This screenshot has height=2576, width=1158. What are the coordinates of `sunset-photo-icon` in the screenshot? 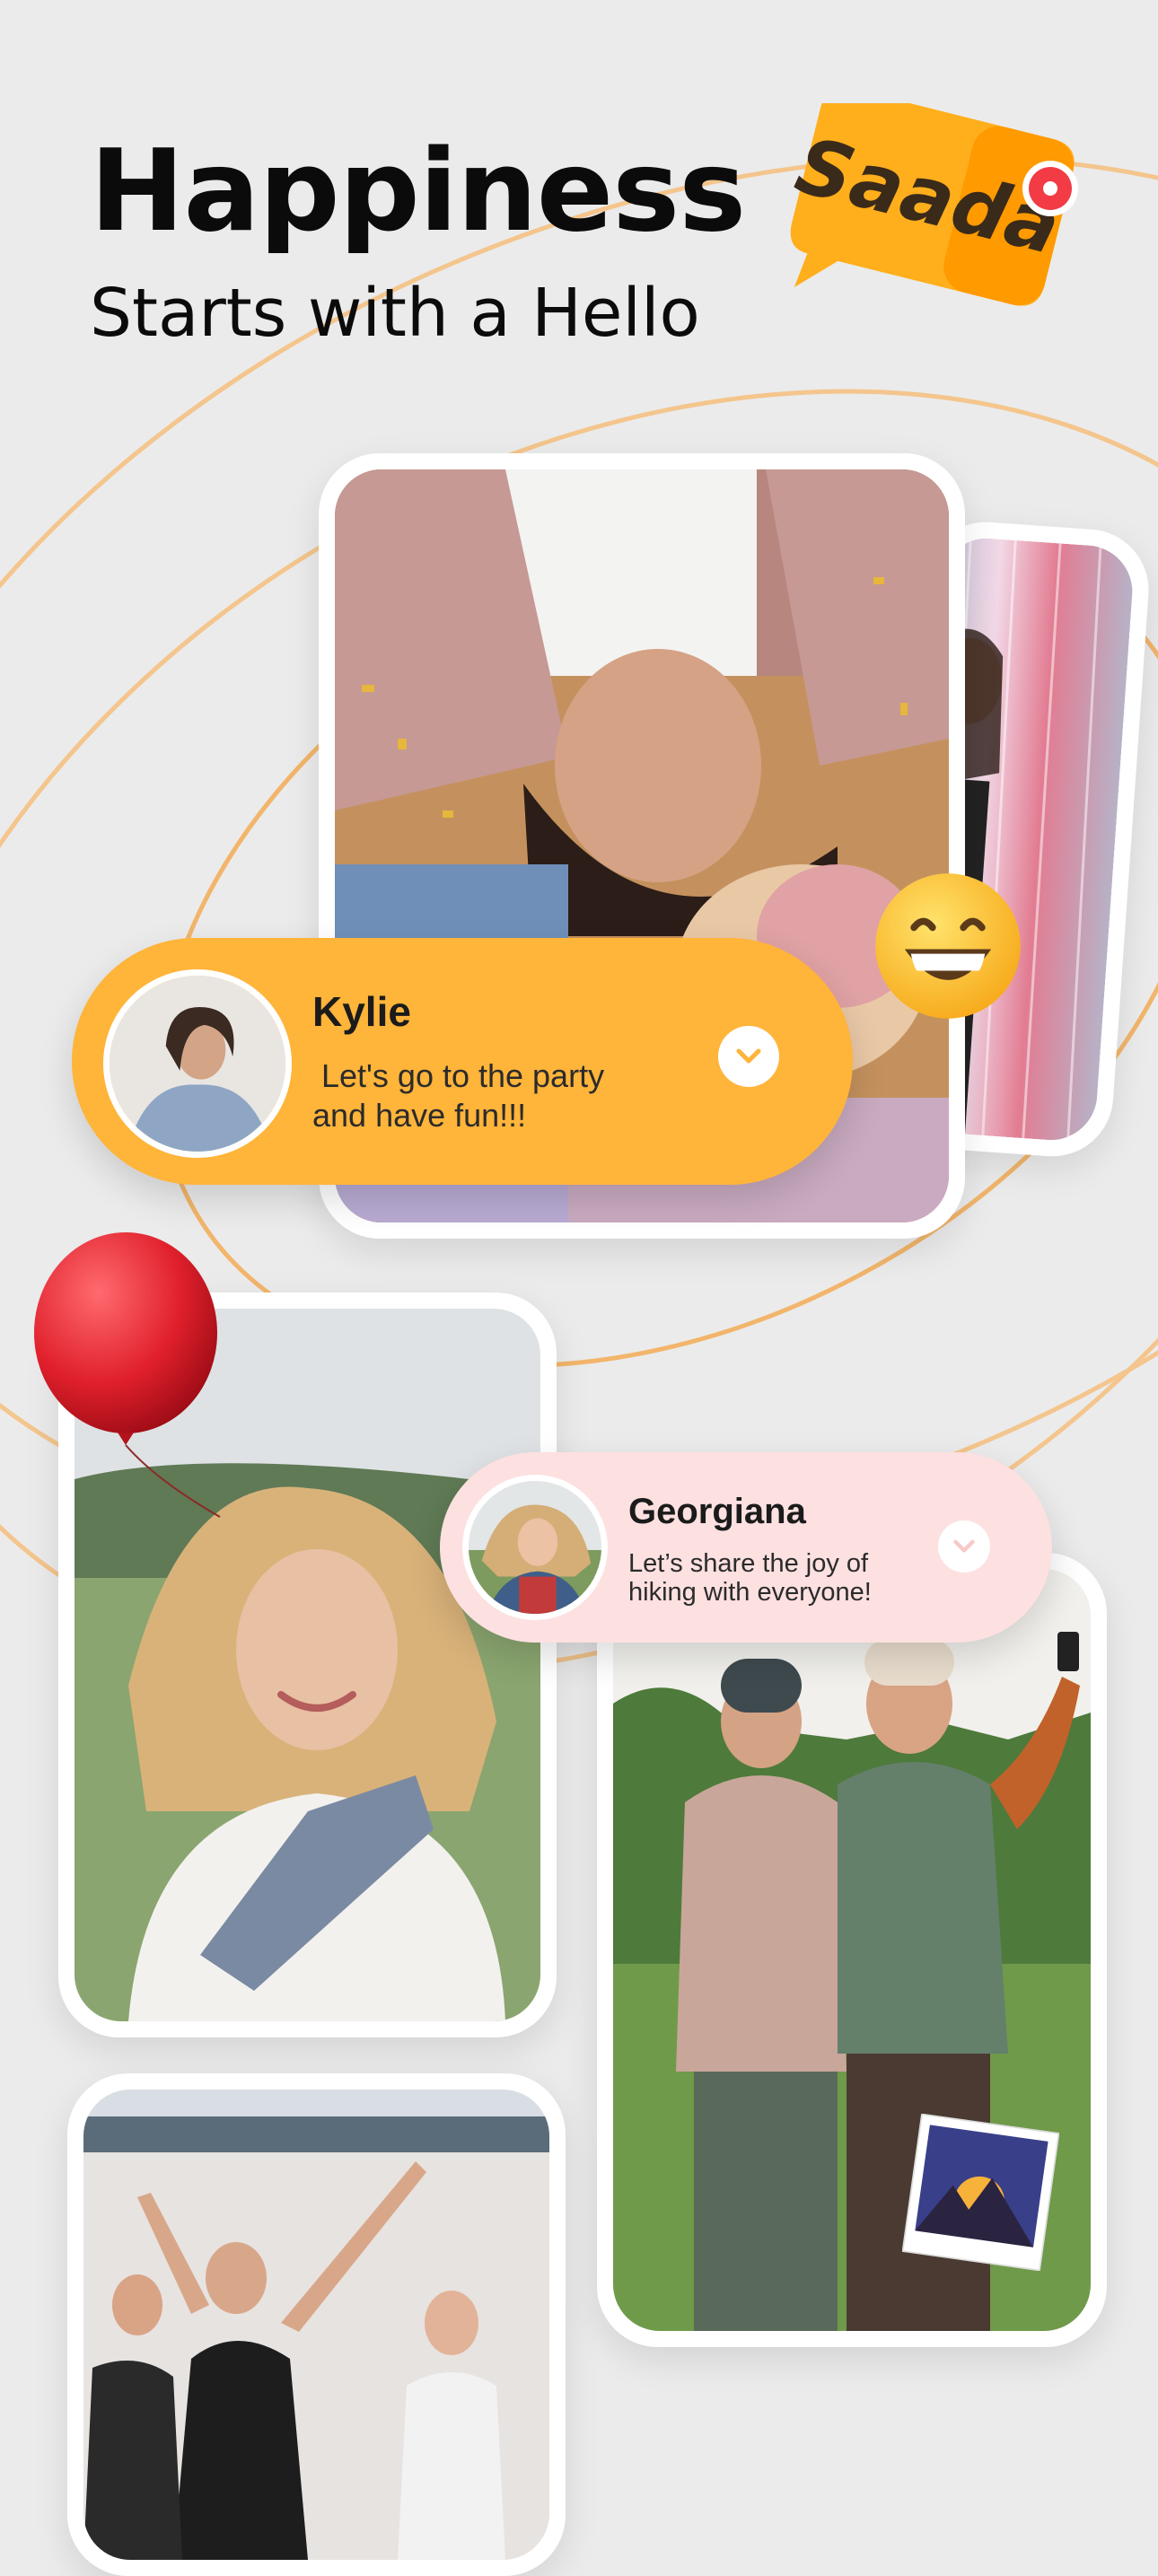 It's located at (980, 2192).